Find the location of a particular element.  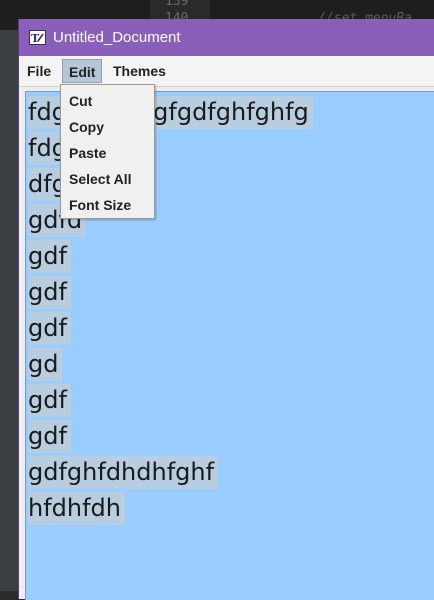

menu-item-font-size: Font Size is located at coordinates (100, 205).